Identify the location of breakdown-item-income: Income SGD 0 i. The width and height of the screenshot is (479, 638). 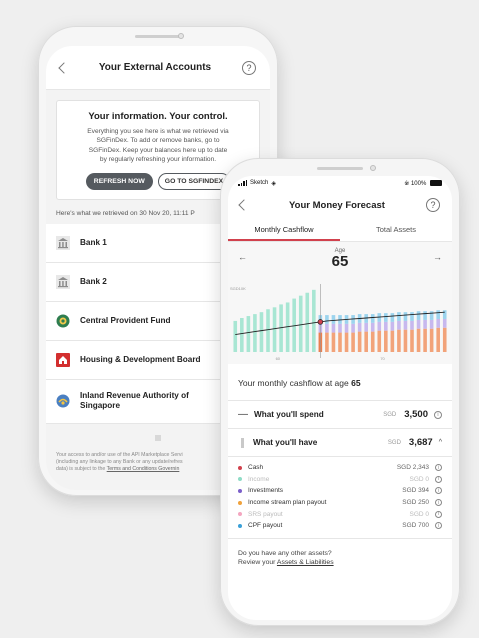
(340, 480).